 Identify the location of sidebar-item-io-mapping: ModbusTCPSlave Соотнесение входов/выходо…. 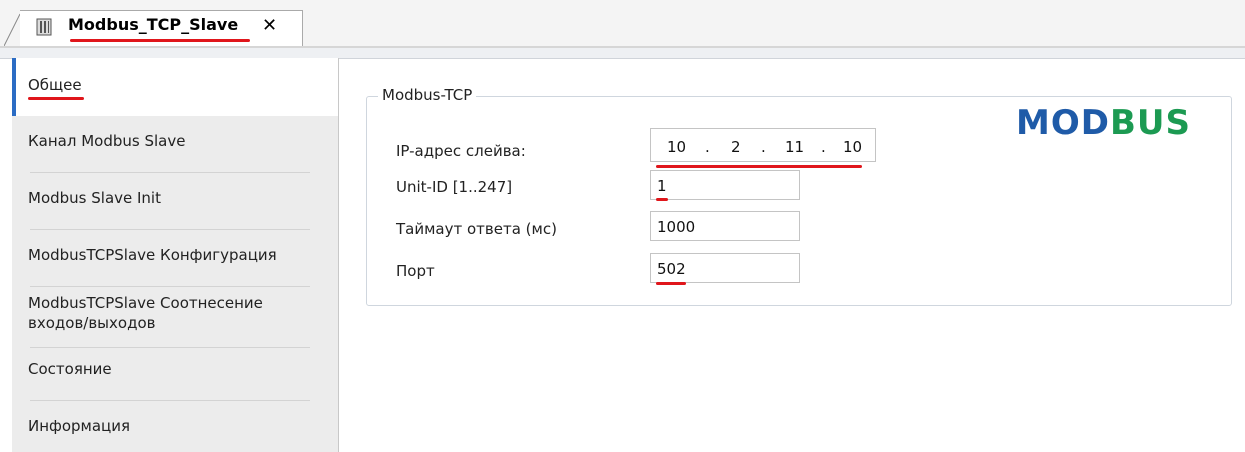
(175, 317).